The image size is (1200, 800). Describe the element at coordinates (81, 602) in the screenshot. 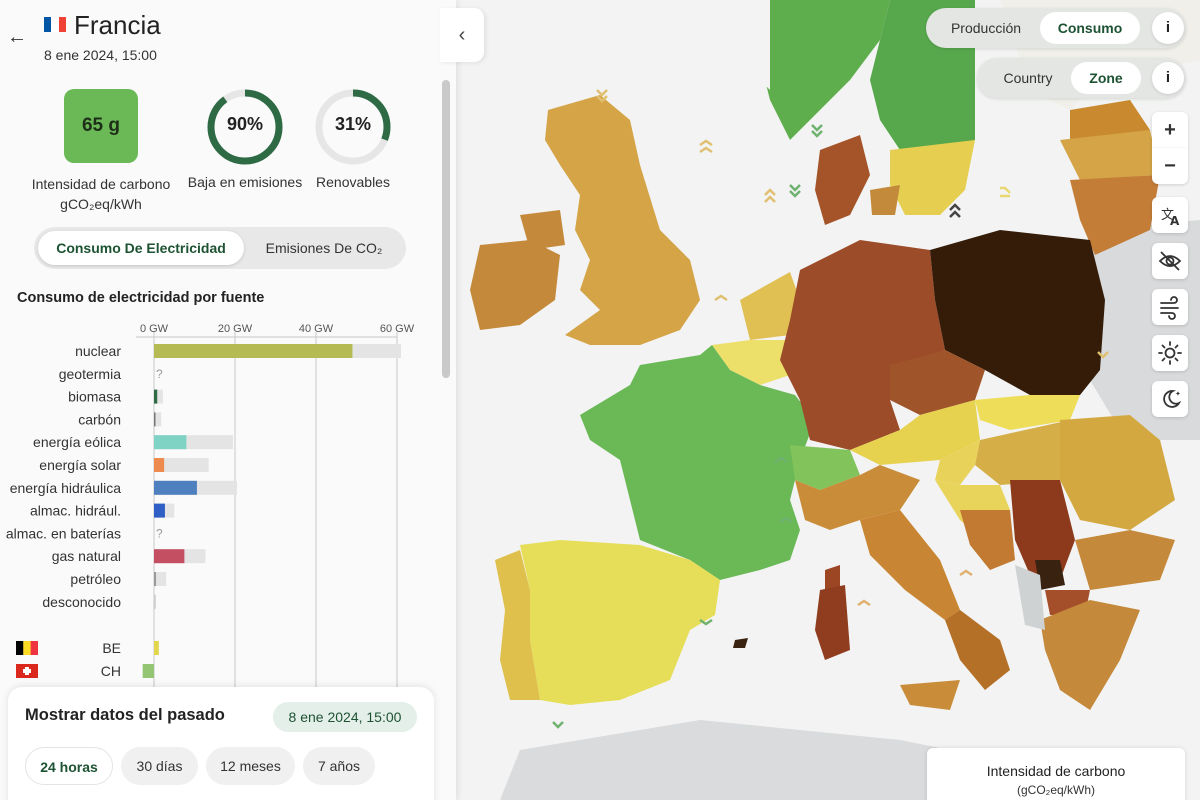

I see `source-label: desconocido` at that location.